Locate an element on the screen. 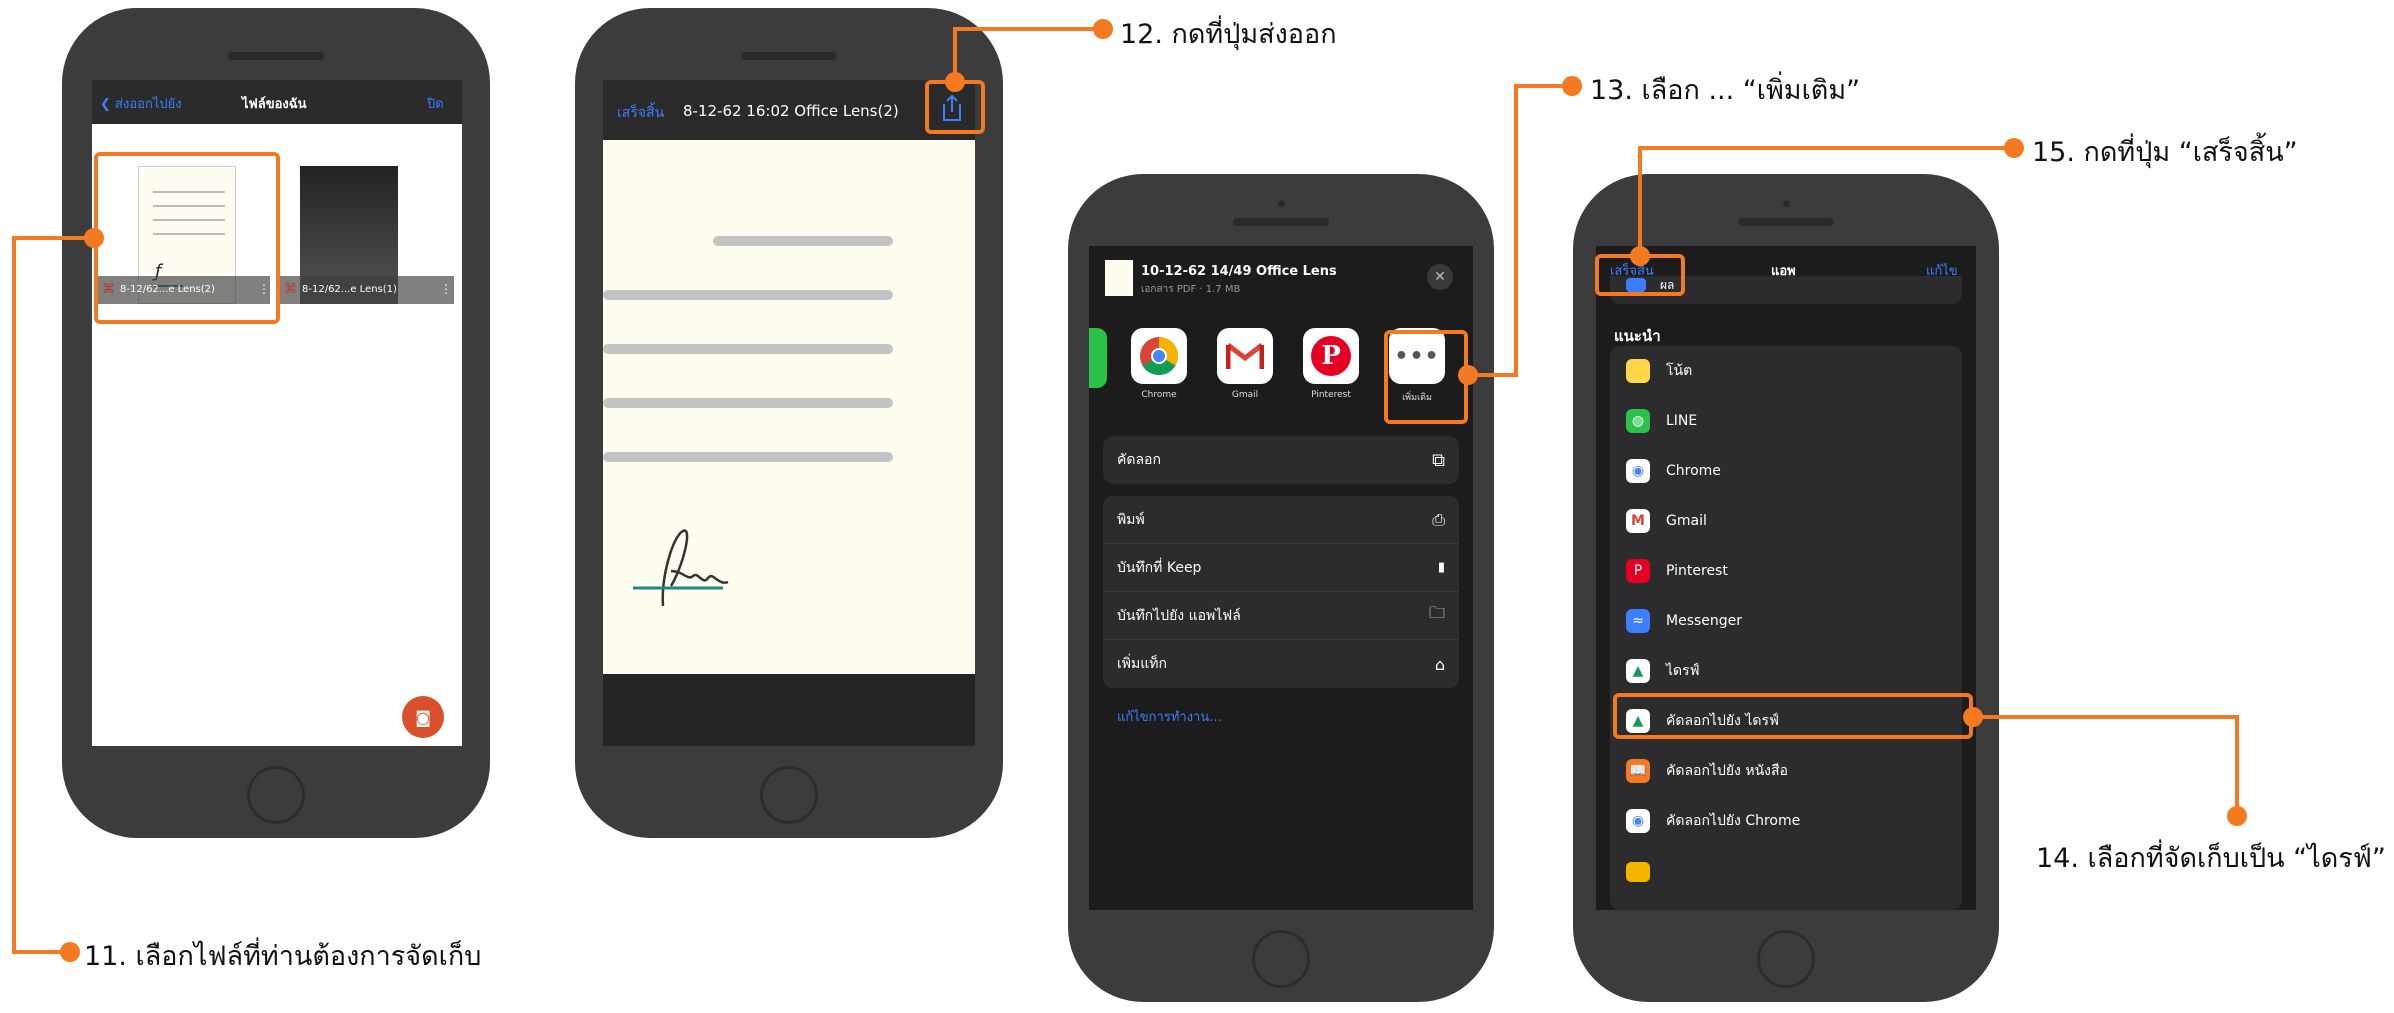 This screenshot has height=1013, width=2394. signature-icon is located at coordinates (681, 568).